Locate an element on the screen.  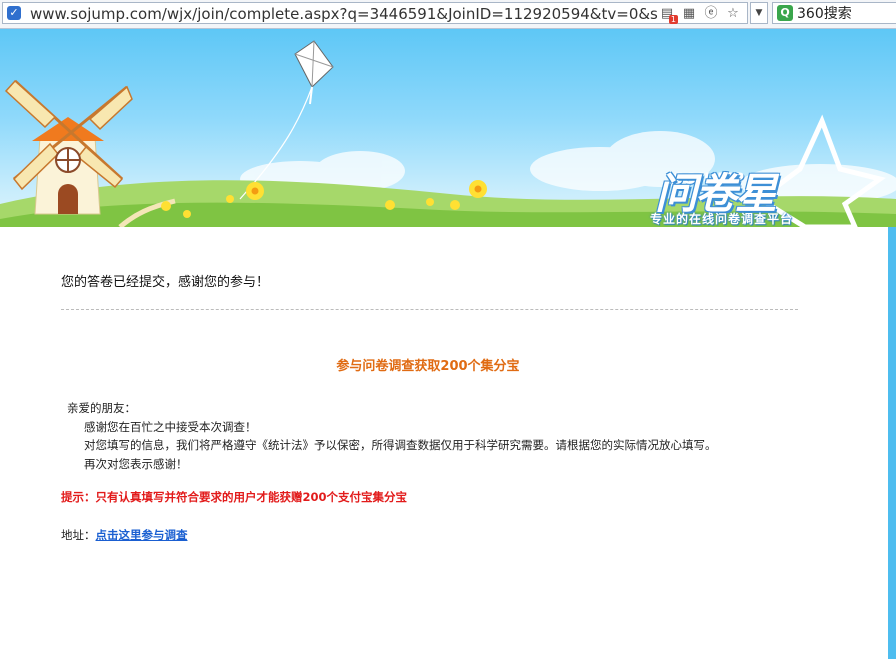
divider is located at coordinates (429, 309).